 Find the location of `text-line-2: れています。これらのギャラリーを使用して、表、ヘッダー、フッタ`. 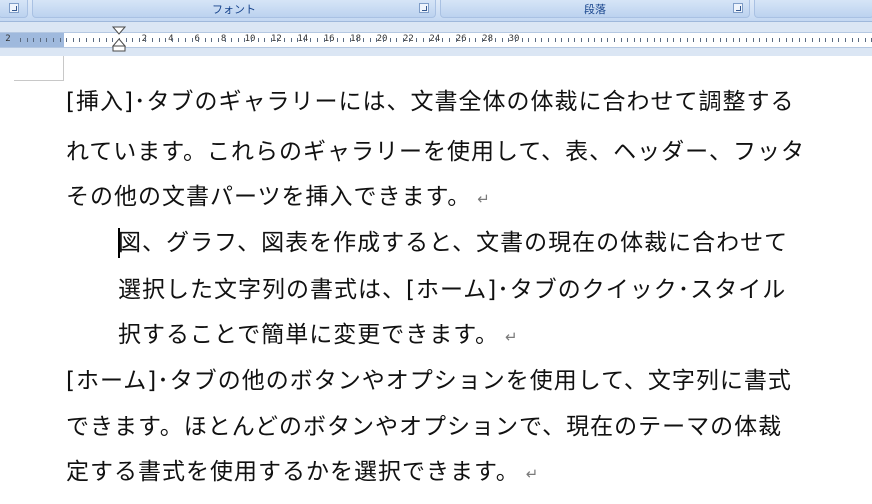

text-line-2: れています。これらのギャラリーを使用して、表、ヘッダー、フッタ is located at coordinates (435, 152).